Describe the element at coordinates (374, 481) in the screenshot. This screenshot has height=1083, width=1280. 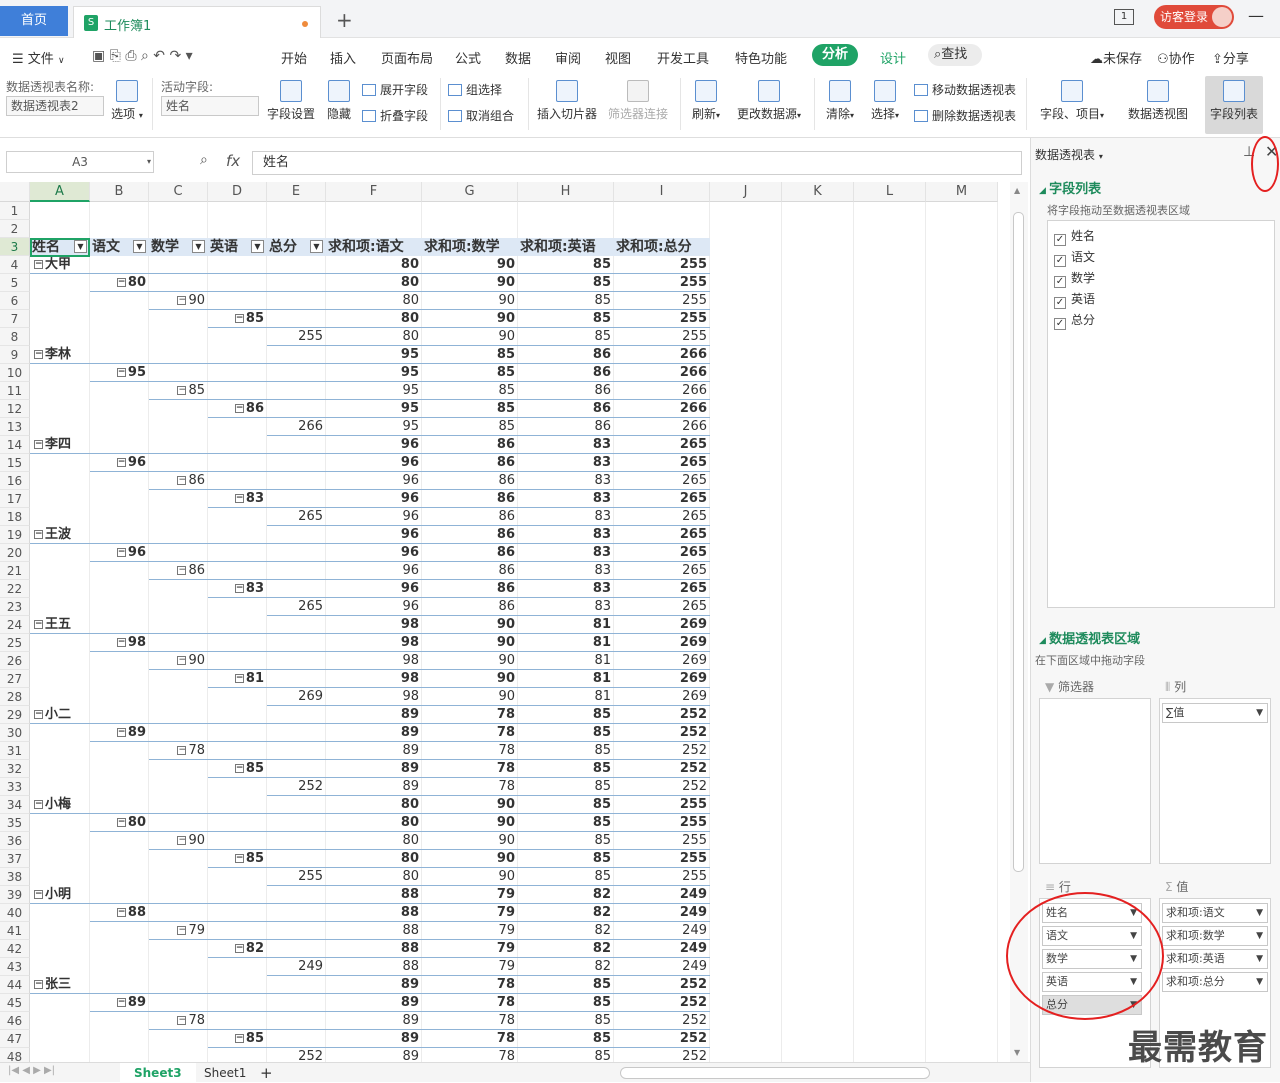
I see `pivot-value-cell: 96` at that location.